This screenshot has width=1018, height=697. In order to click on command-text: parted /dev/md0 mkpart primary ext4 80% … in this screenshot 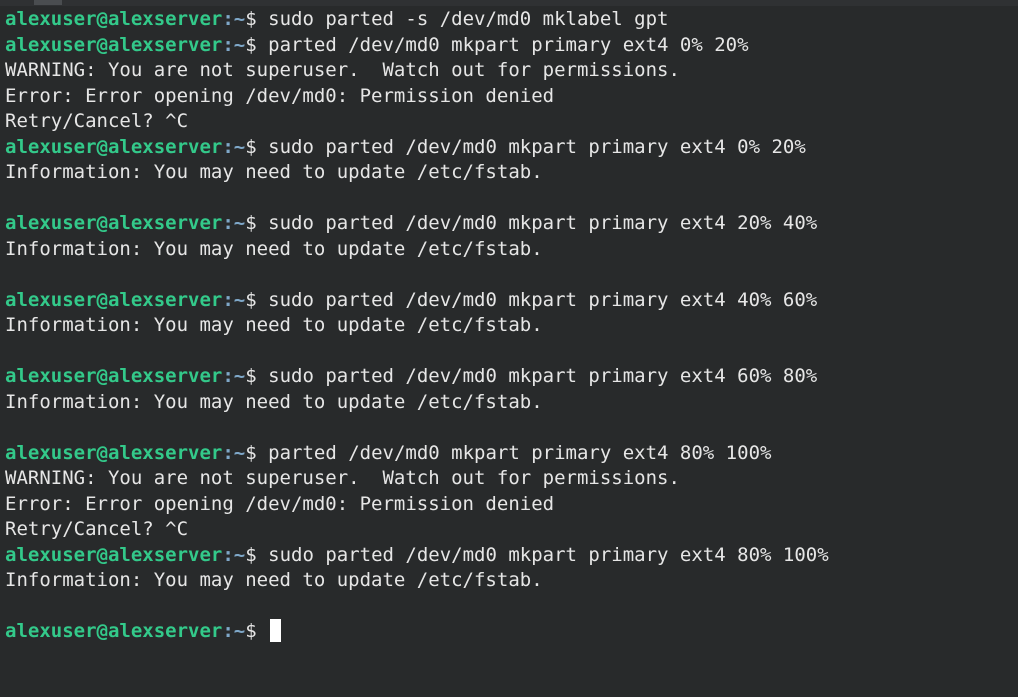, I will do `click(514, 452)`.